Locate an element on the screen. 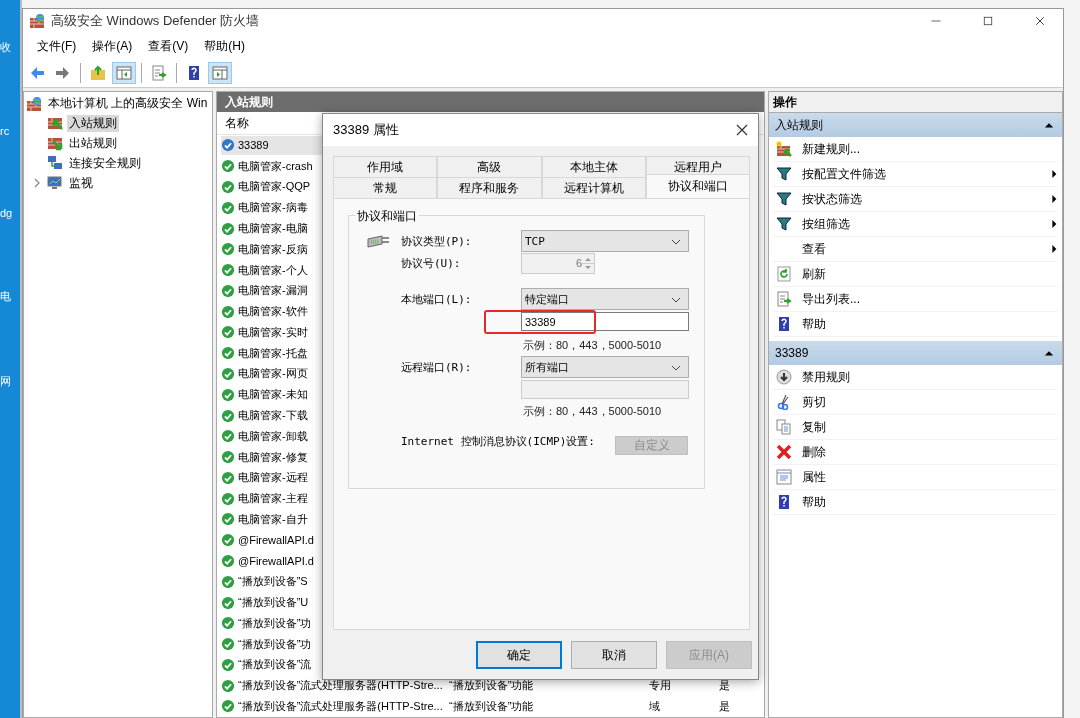 This screenshot has height=718, width=1080. field-label: 本地端口(L): is located at coordinates (437, 299).